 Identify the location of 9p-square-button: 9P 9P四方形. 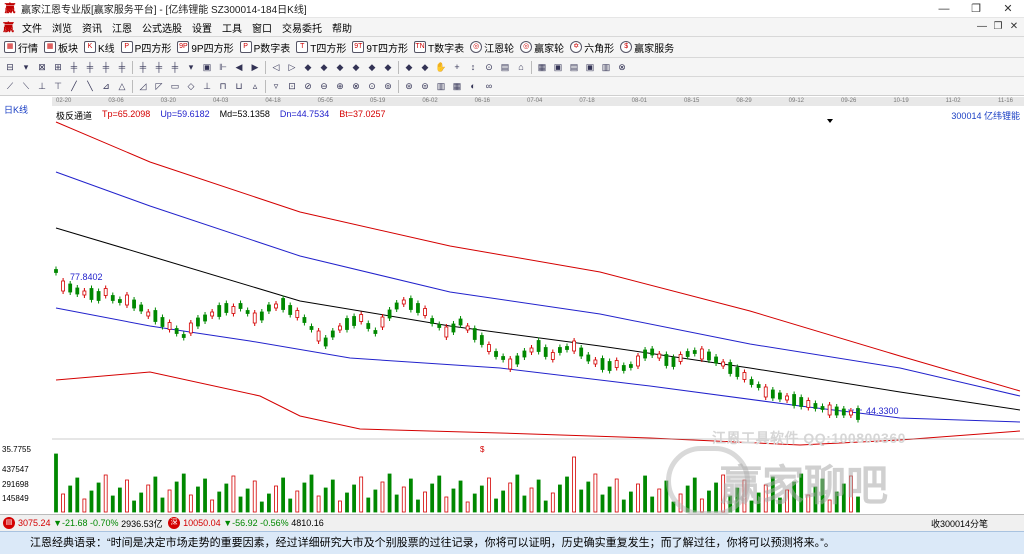
(205, 47).